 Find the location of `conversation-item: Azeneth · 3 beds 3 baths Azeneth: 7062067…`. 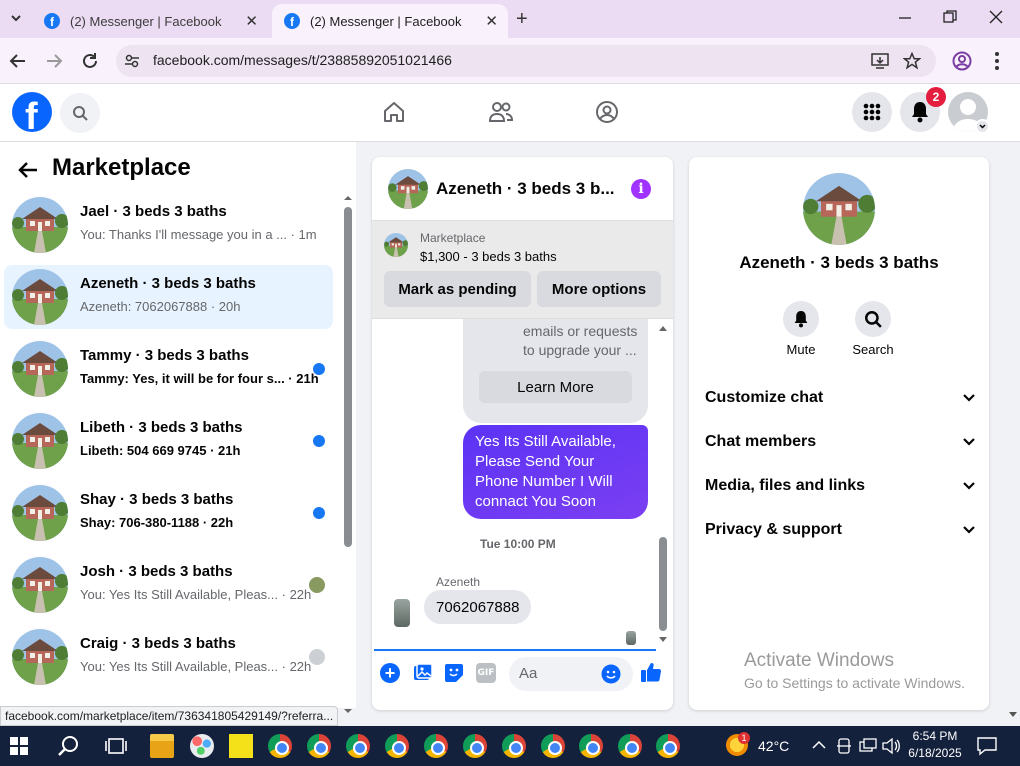

conversation-item: Azeneth · 3 beds 3 baths Azeneth: 7062067… is located at coordinates (168, 297).